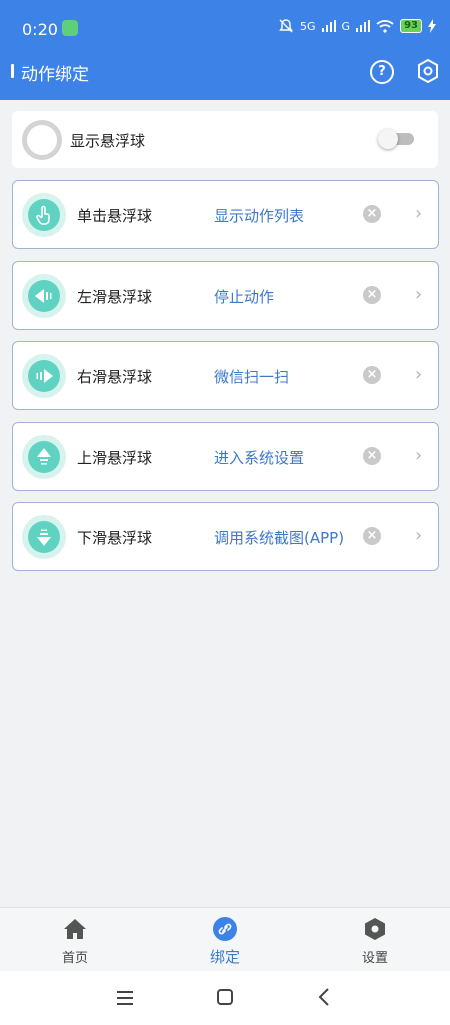 This screenshot has width=450, height=1025. What do you see at coordinates (382, 72) in the screenshot?
I see `help-button: ?` at bounding box center [382, 72].